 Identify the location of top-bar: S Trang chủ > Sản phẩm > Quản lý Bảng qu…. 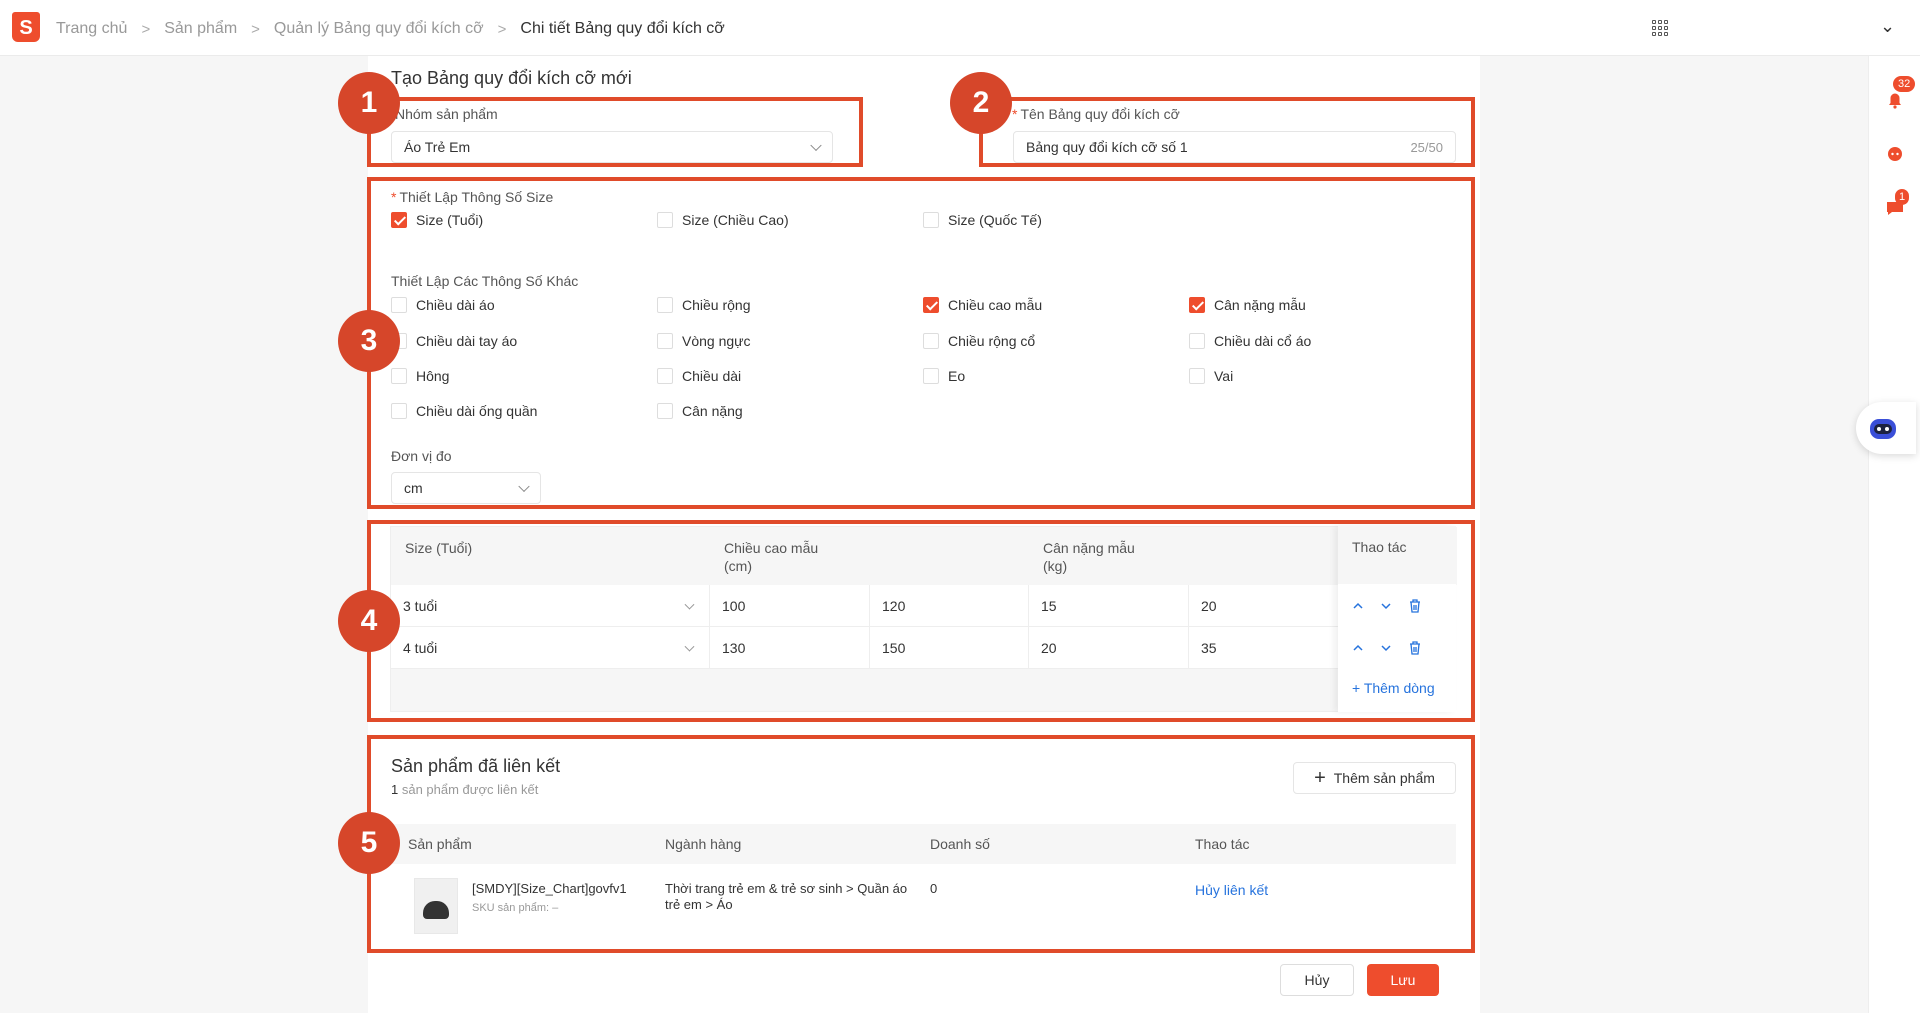
(960, 28).